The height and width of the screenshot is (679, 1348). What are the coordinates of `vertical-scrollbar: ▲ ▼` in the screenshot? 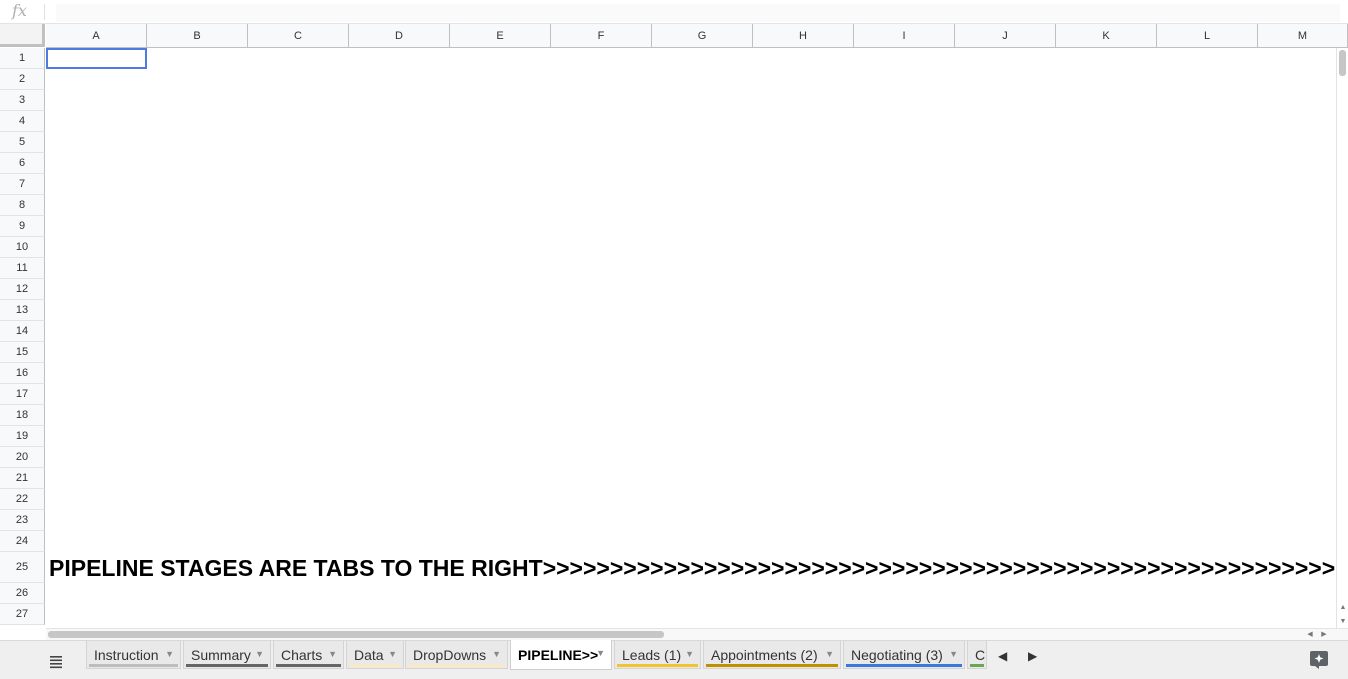 It's located at (1342, 338).